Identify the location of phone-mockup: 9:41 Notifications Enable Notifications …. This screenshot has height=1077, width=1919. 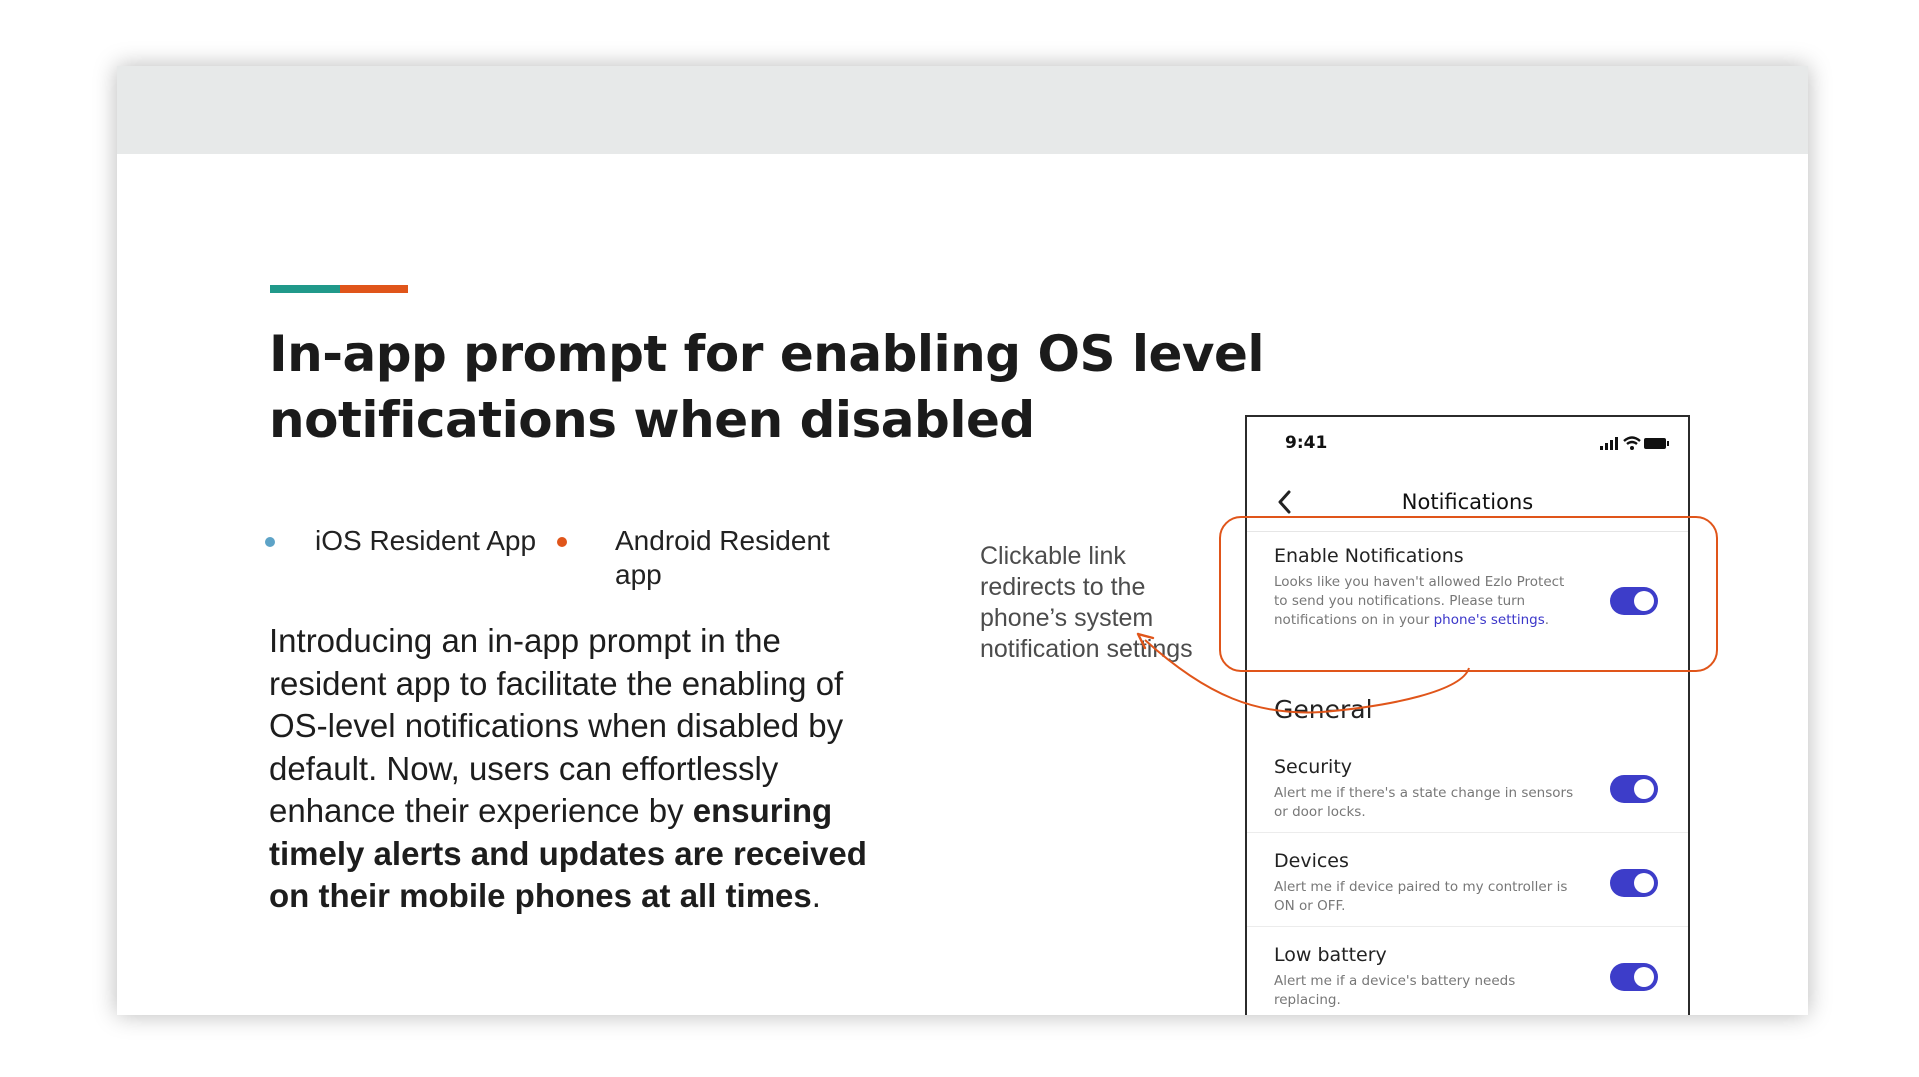
(1467, 715).